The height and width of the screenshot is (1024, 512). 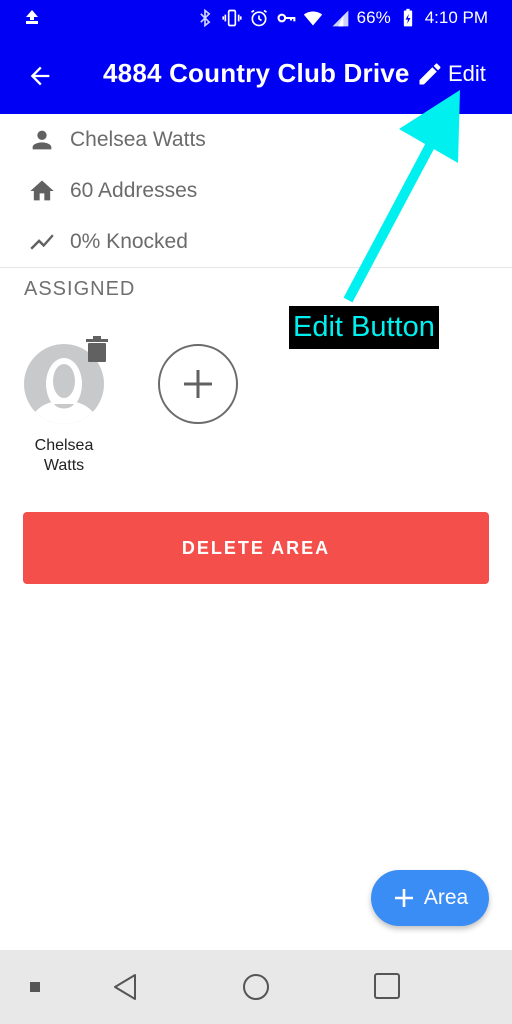 I want to click on arrow-back-icon, so click(x=40, y=76).